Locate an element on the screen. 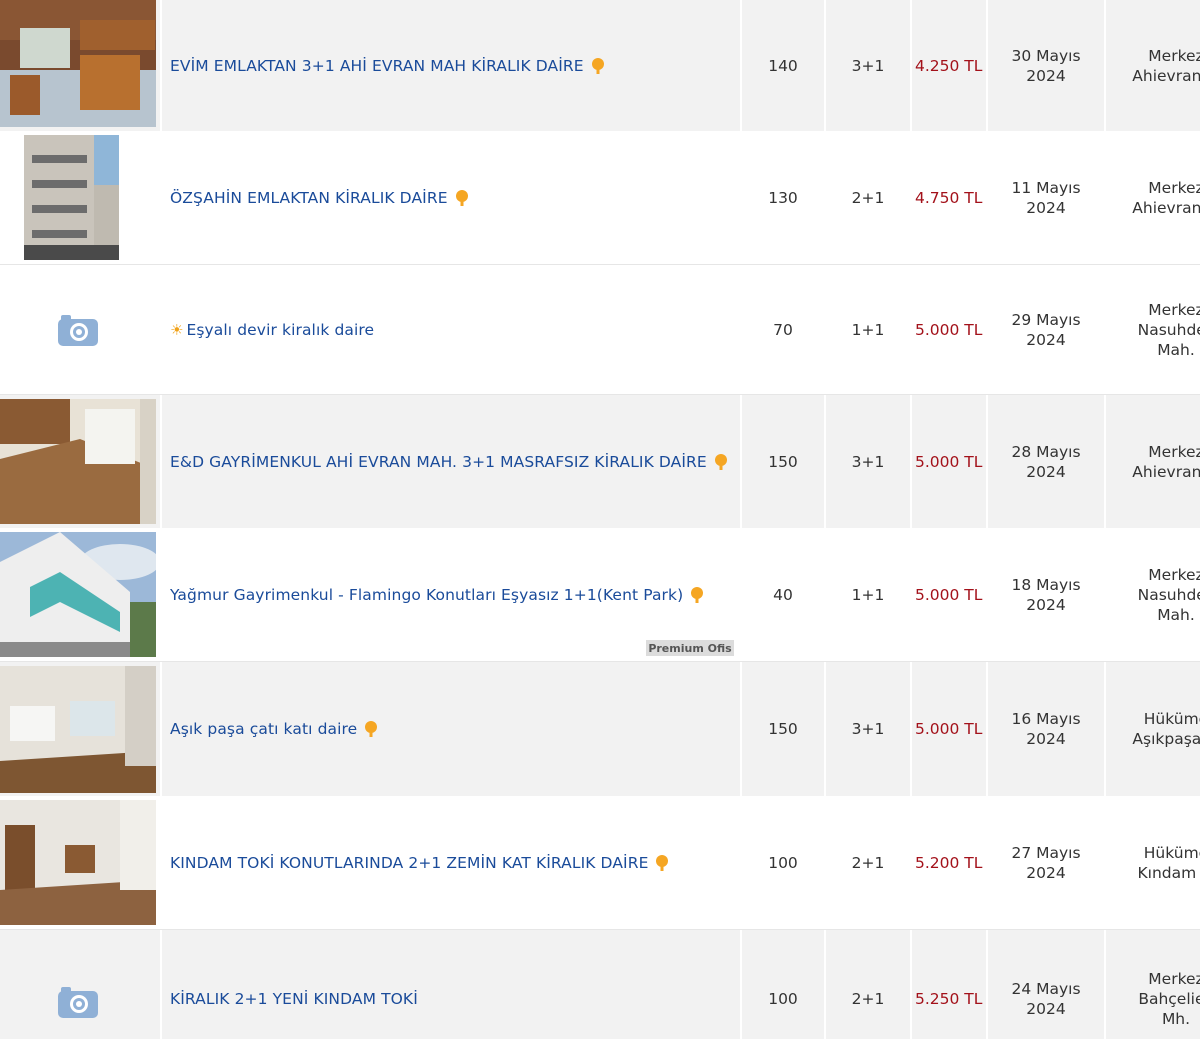 The image size is (1200, 1039). empty-room-photo is located at coordinates (78, 729).